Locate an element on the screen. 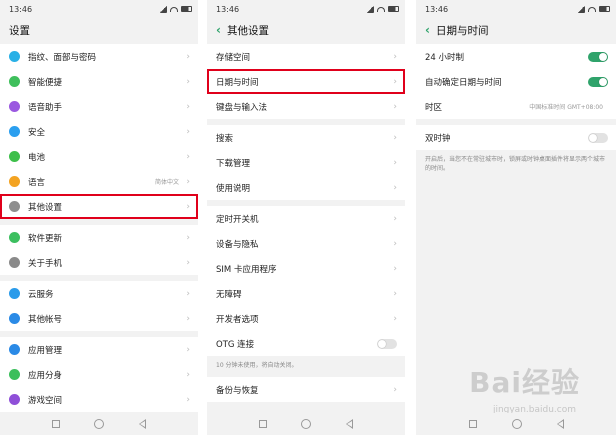 This screenshot has height=435, width=616. other-settings-item: 定时开关机 › is located at coordinates (306, 218).